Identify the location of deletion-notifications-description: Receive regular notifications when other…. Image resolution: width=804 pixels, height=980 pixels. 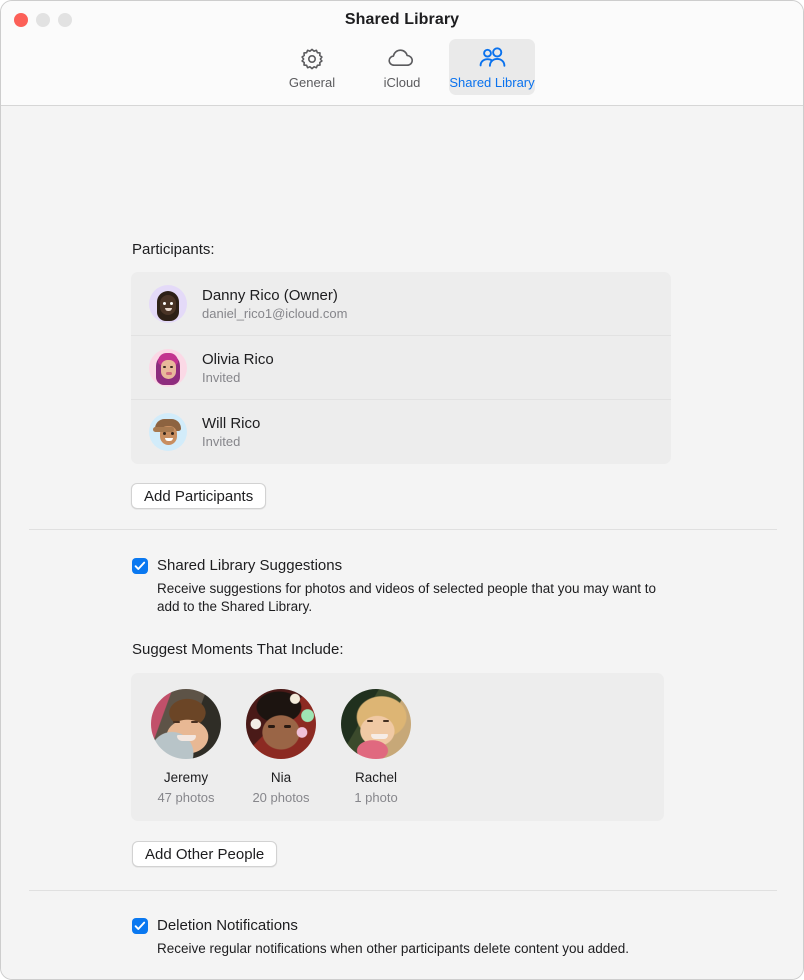
(393, 948).